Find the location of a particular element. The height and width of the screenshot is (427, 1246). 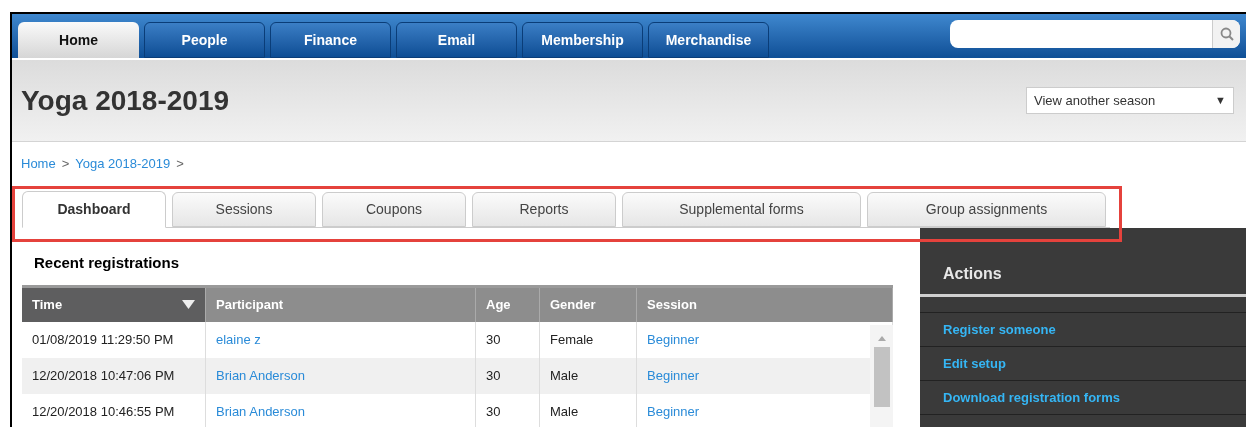

section-tab: Supplemental forms is located at coordinates (741, 209).